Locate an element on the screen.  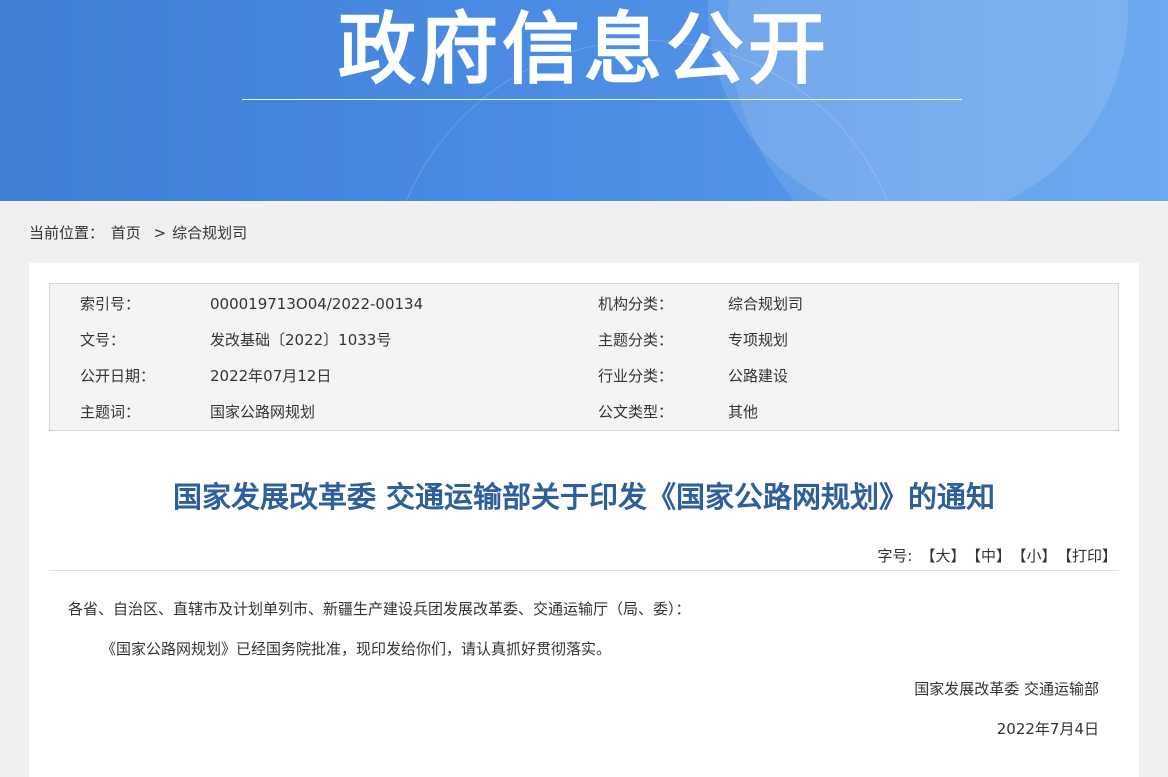
topic-label: 主题分类： is located at coordinates (636, 340).